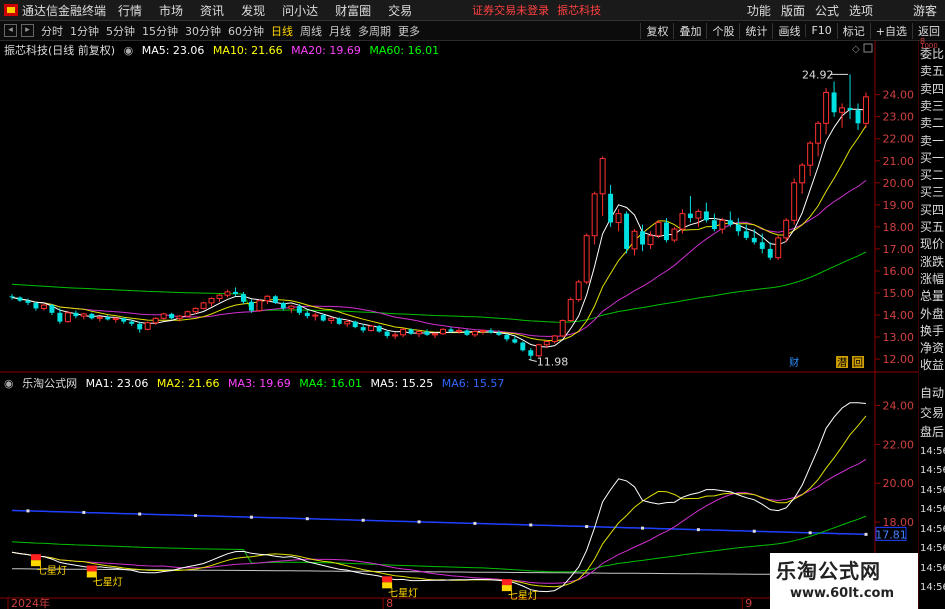 Image resolution: width=945 pixels, height=609 pixels. Describe the element at coordinates (10, 30) in the screenshot. I see `toggle-left-icon: ◂` at that location.